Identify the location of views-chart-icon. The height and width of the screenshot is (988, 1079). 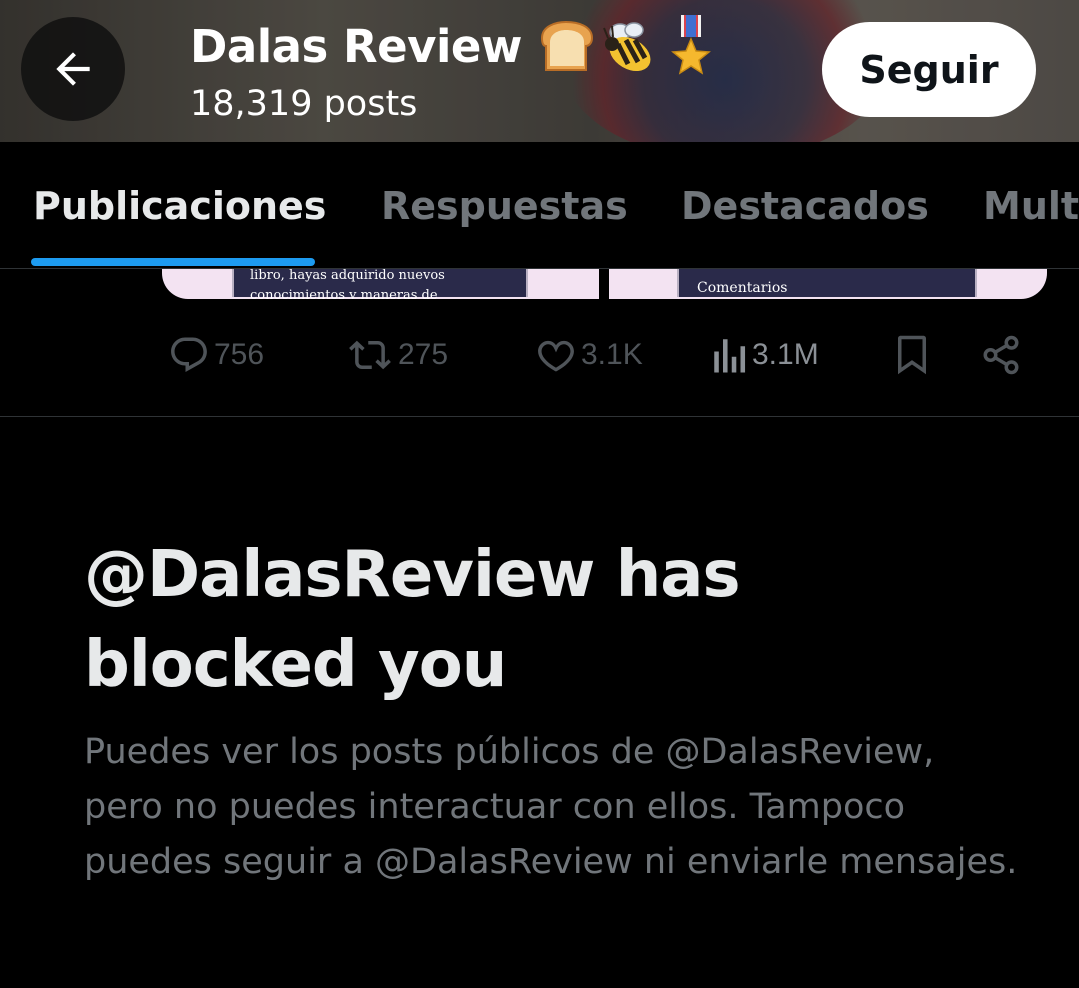
(730, 356).